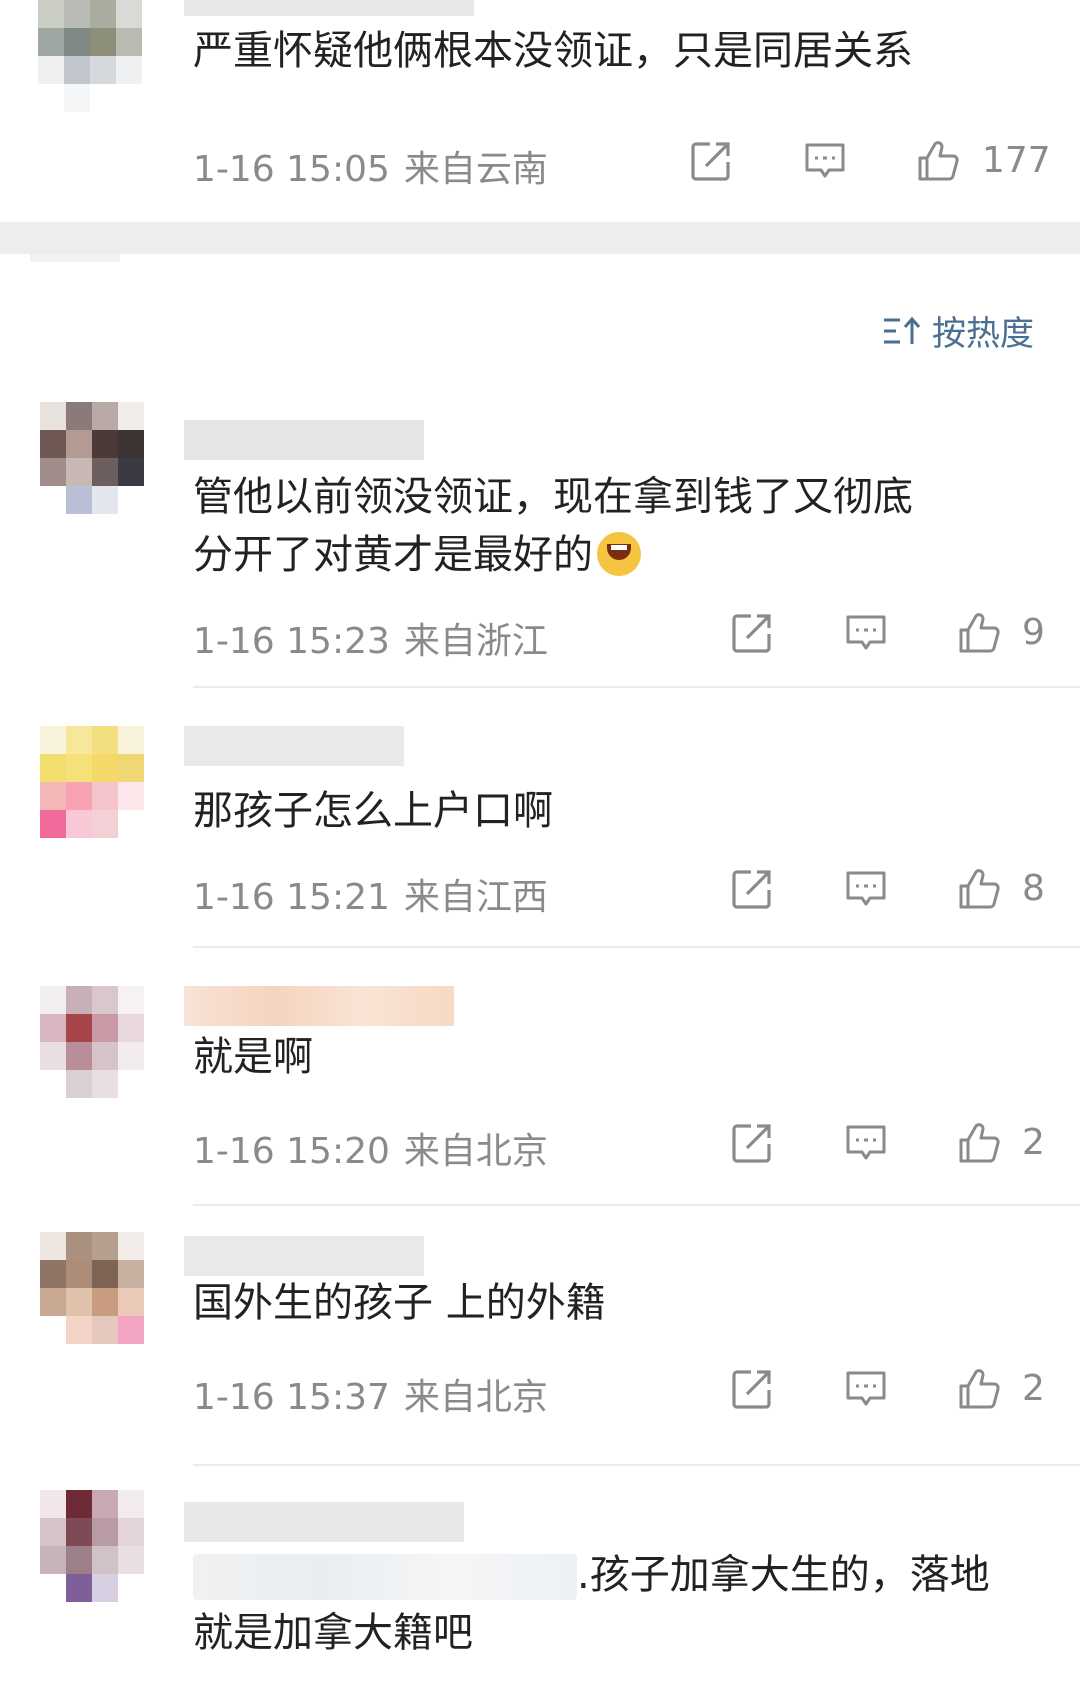 Image resolution: width=1080 pixels, height=1688 pixels. Describe the element at coordinates (333, 1633) in the screenshot. I see `comment-text-line: 就是加拿大籍吧` at that location.